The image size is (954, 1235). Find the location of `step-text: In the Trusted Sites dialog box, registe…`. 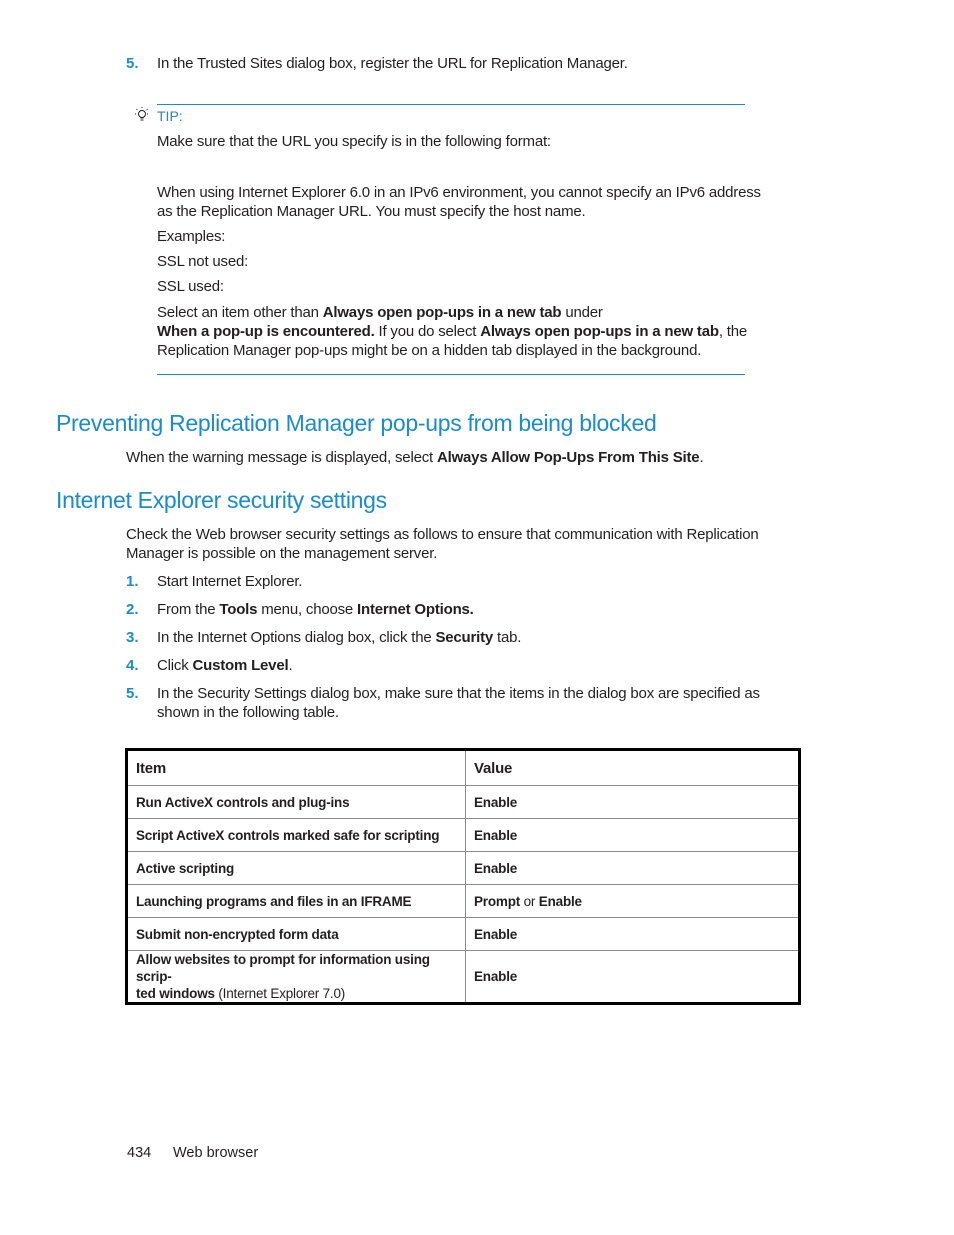

step-text: In the Trusted Sites dialog box, registe… is located at coordinates (392, 63).